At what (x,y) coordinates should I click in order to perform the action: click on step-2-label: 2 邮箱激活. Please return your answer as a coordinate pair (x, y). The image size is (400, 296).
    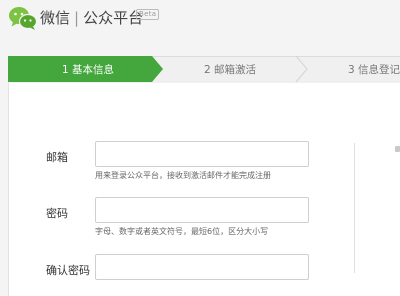
    Looking at the image, I should click on (230, 70).